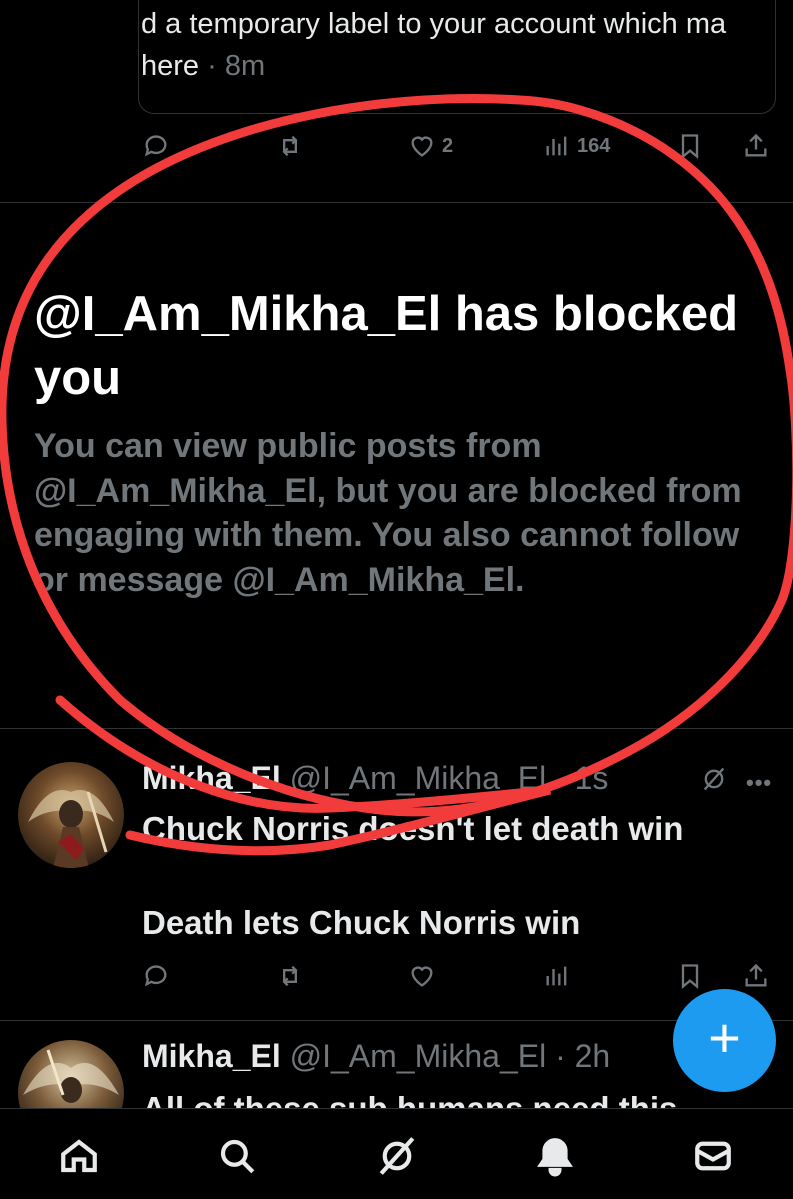 Image resolution: width=793 pixels, height=1199 pixels. What do you see at coordinates (724, 1037) in the screenshot?
I see `plus-icon: +` at bounding box center [724, 1037].